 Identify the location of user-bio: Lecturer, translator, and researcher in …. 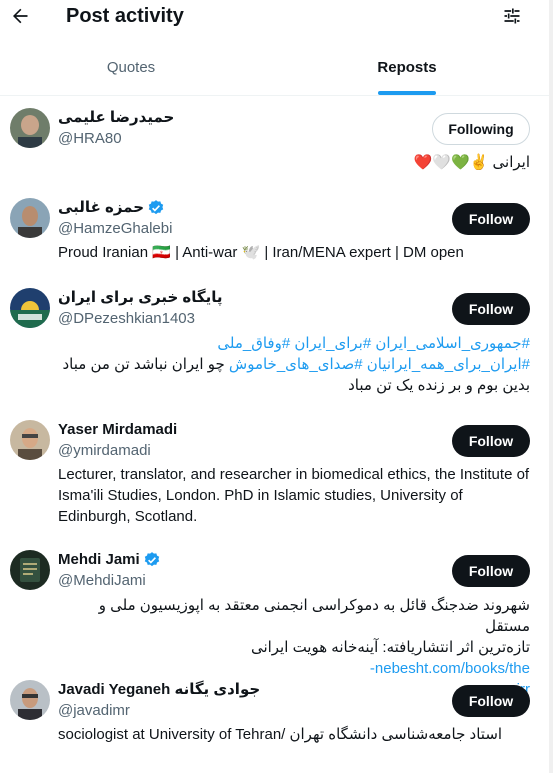
(294, 495).